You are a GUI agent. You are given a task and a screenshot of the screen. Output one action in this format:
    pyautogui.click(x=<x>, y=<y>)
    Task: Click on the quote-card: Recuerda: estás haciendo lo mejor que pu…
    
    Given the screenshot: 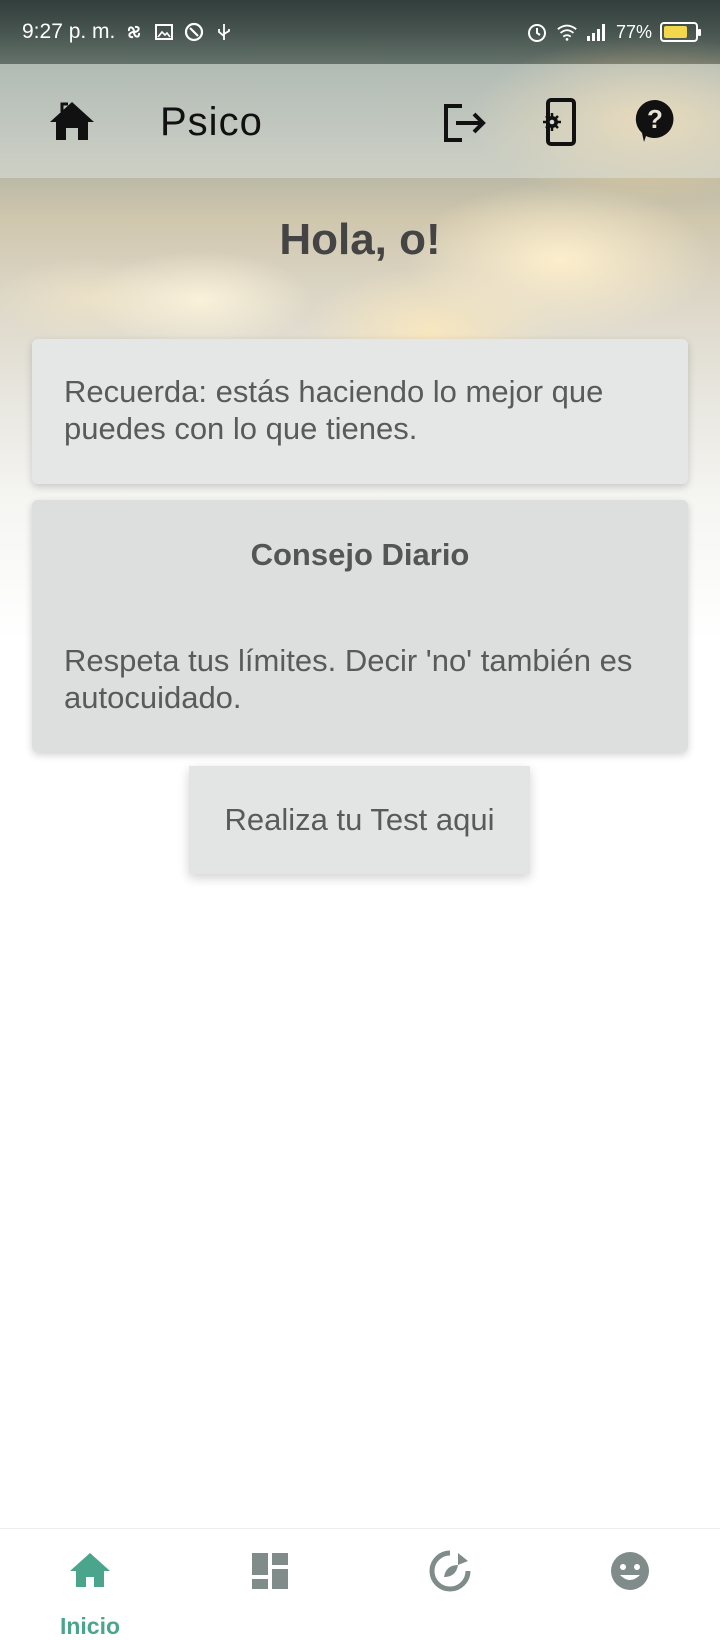 What is the action you would take?
    pyautogui.click(x=360, y=411)
    